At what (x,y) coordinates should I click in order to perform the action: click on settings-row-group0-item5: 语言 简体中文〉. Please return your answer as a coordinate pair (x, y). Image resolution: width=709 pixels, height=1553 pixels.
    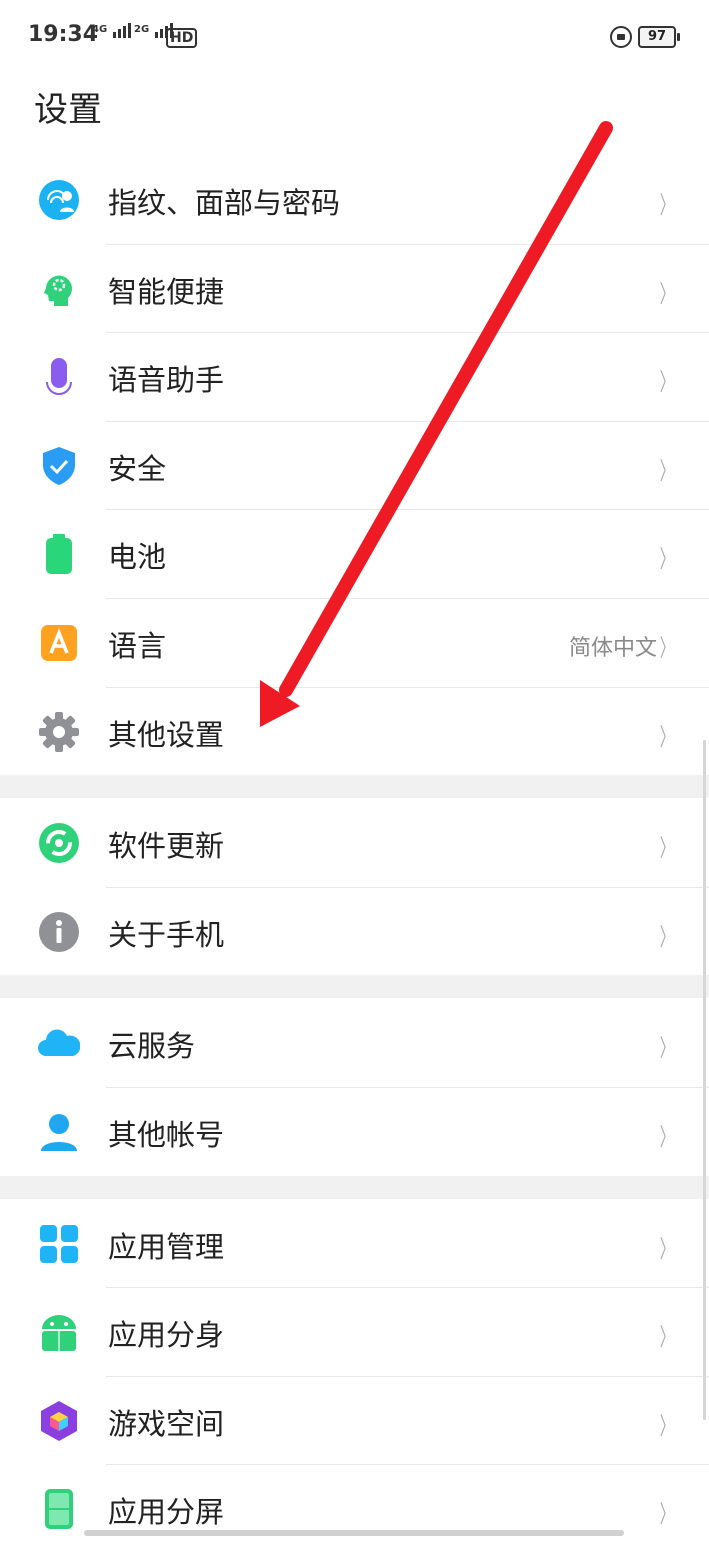
    Looking at the image, I should click on (354, 642).